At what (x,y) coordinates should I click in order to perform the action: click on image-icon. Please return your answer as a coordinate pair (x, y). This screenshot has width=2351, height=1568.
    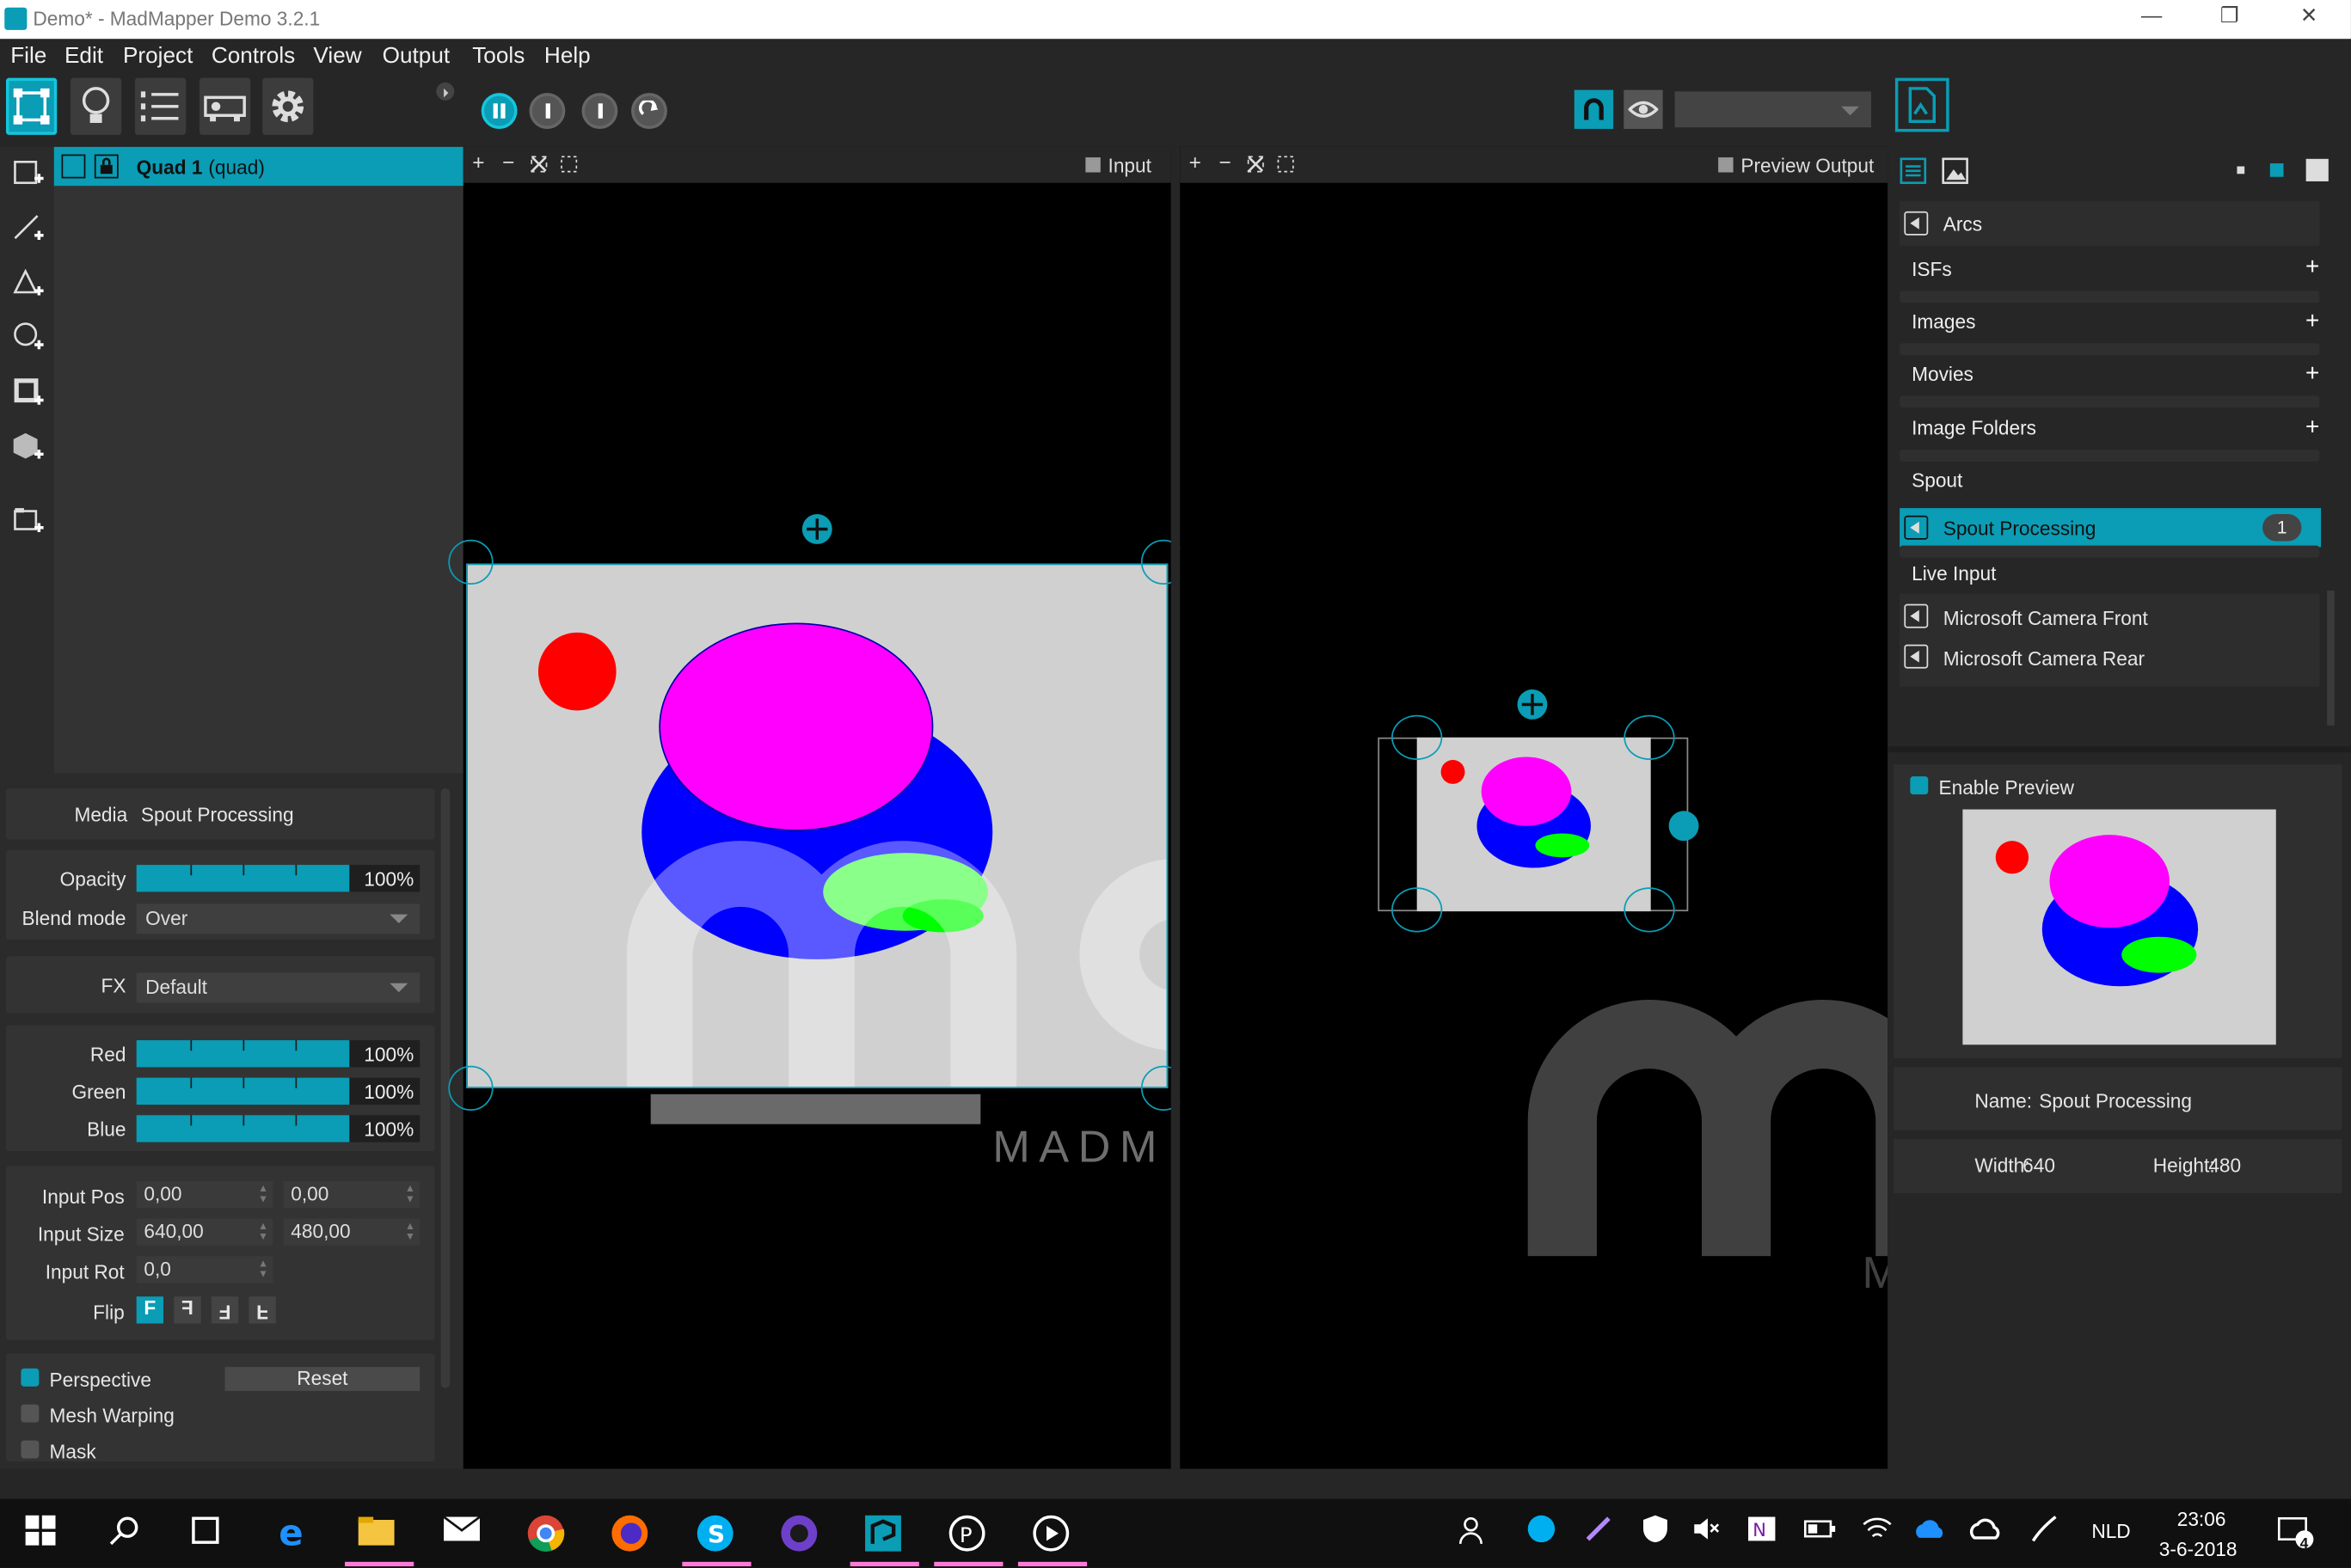
    Looking at the image, I should click on (1955, 171).